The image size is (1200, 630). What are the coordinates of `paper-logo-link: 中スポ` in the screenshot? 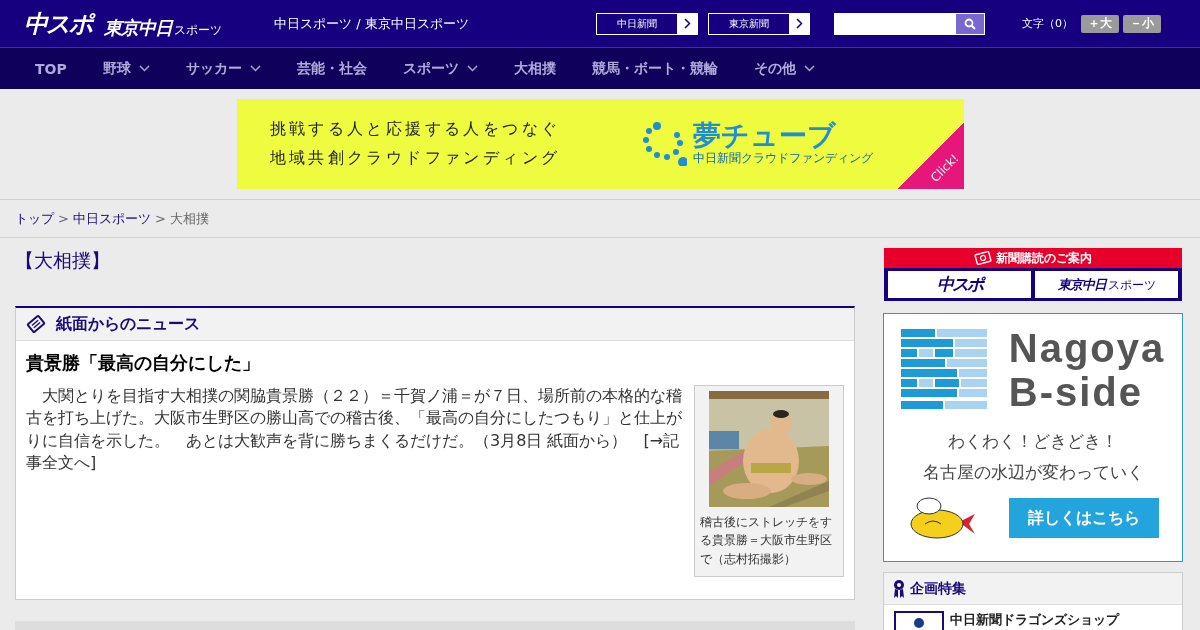 It's located at (959, 284).